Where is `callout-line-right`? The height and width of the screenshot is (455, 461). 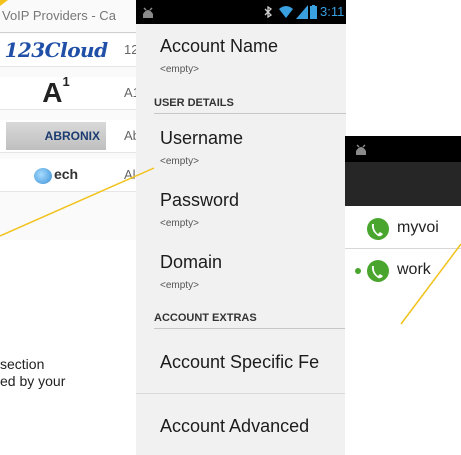
callout-line-right is located at coordinates (430, 284).